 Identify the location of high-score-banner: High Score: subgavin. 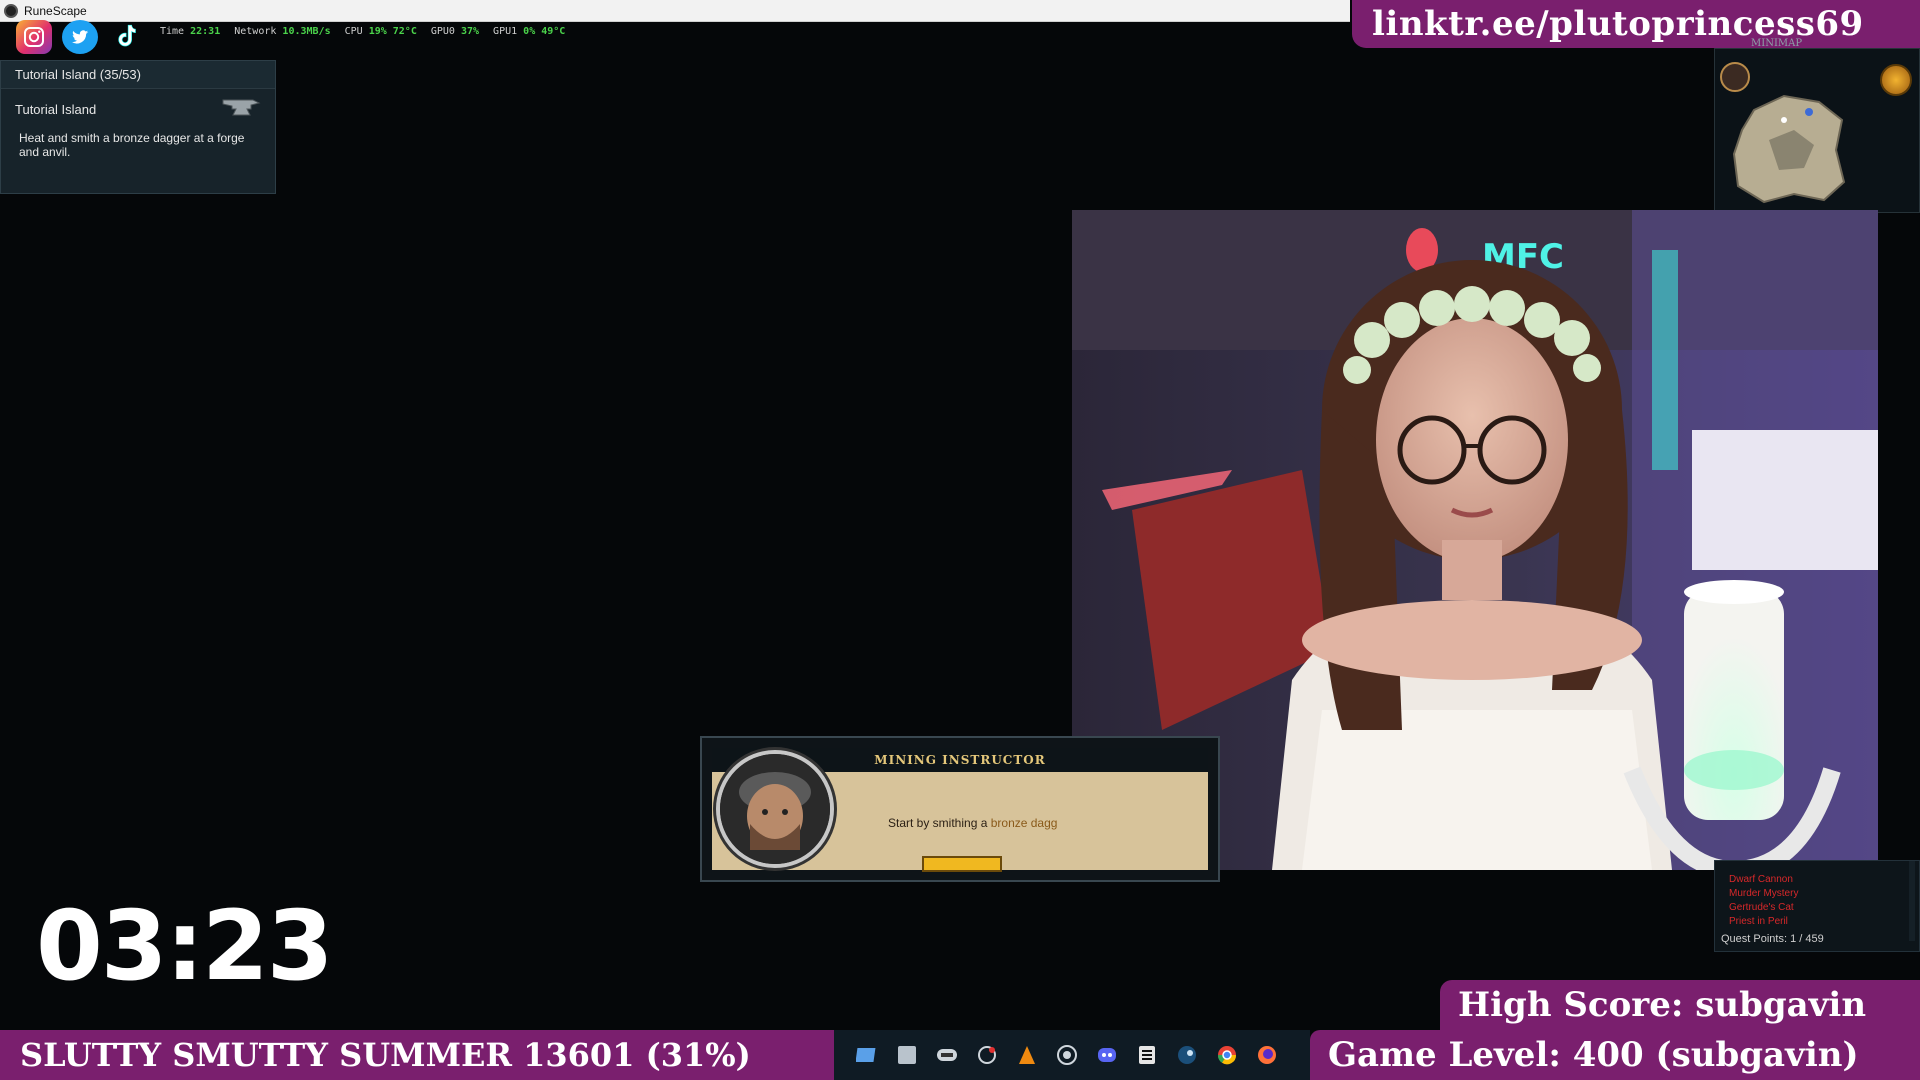
(1680, 1005).